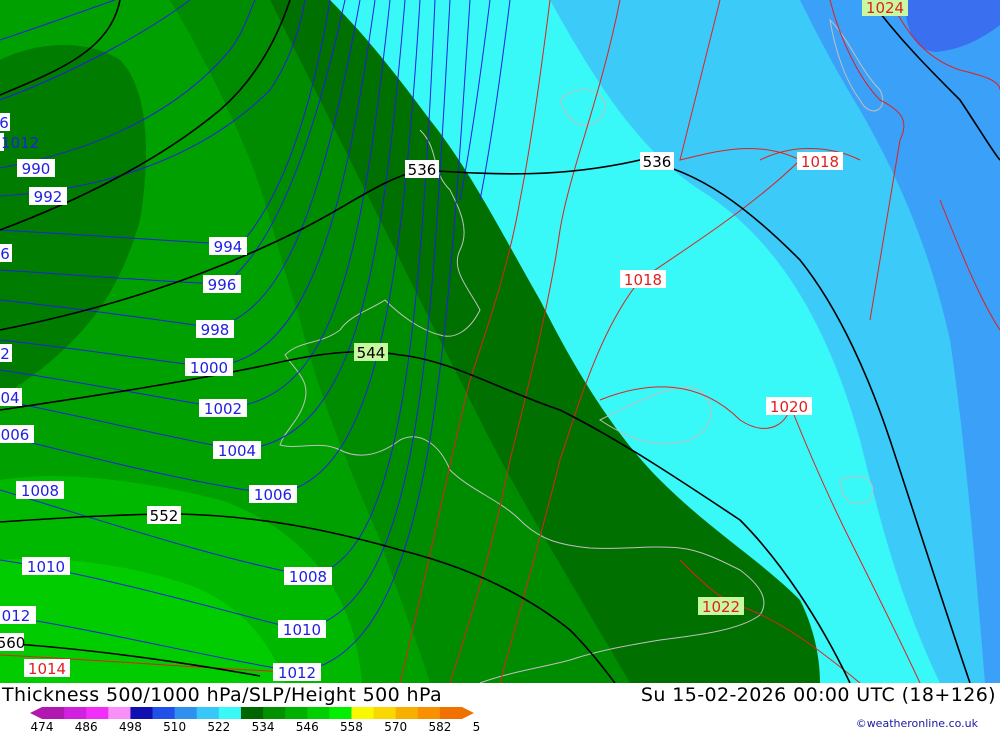  Describe the element at coordinates (237, 451) in the screenshot. I see `slp-label: 1004` at that location.